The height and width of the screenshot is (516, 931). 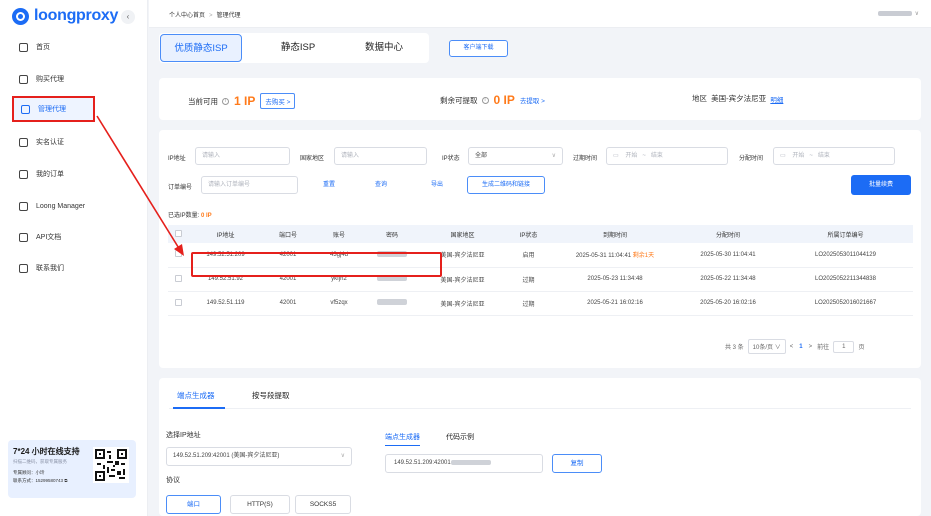 What do you see at coordinates (381, 185) in the screenshot?
I see `query-button: 查询` at bounding box center [381, 185].